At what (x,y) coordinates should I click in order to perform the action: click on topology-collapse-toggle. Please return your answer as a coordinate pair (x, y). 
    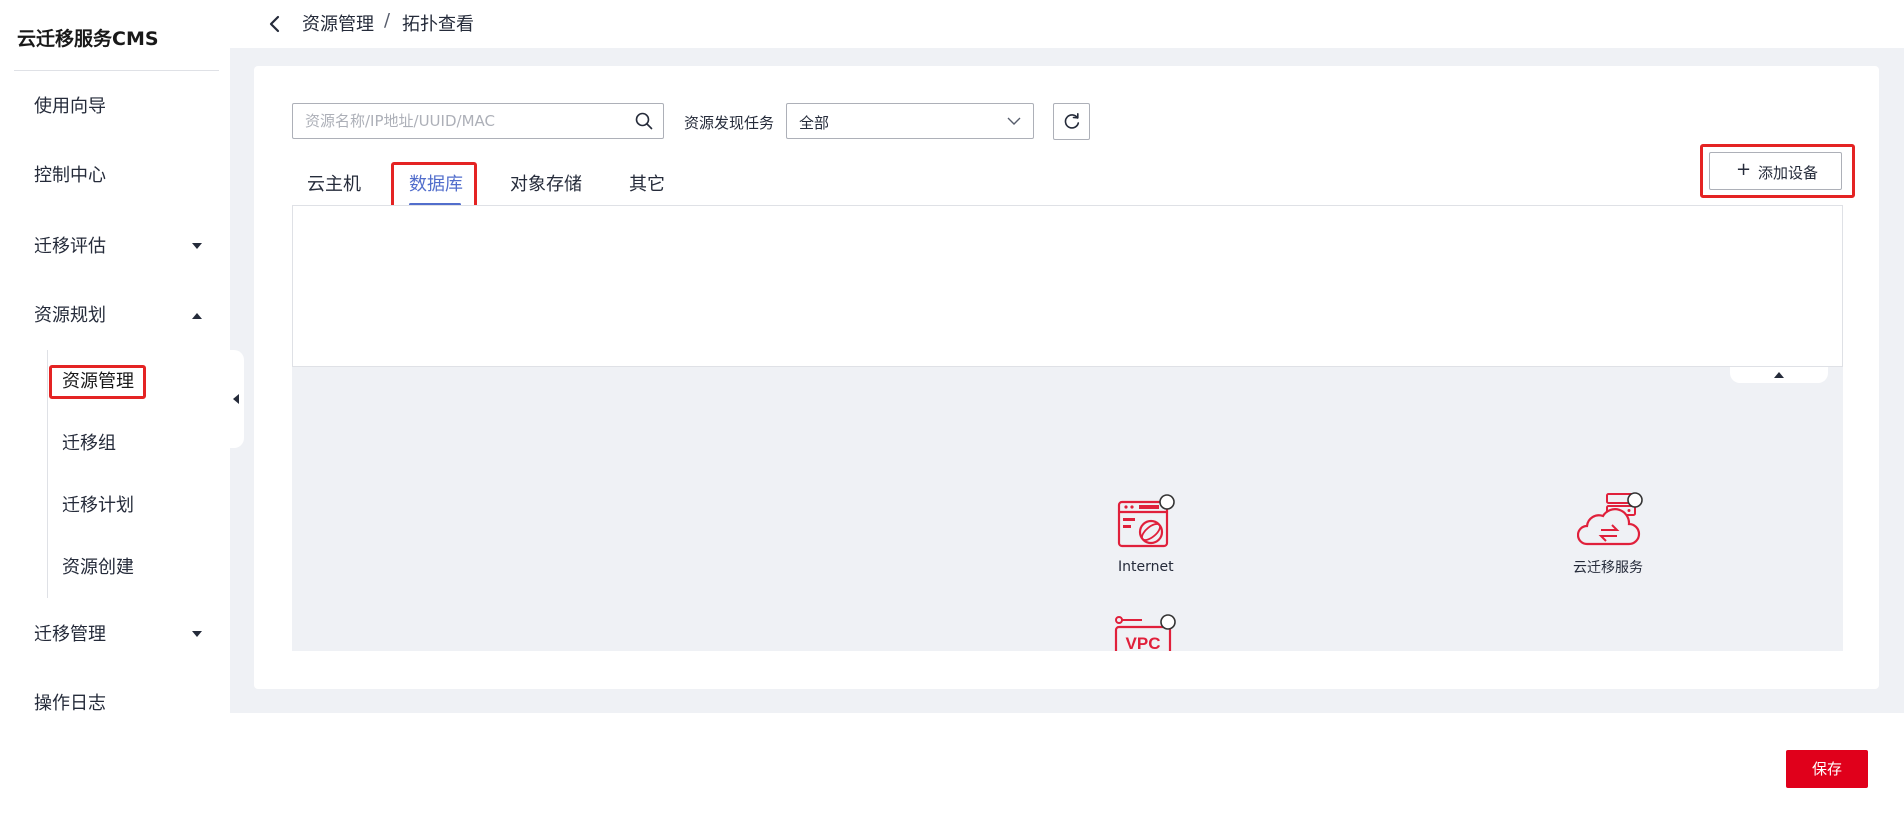
    Looking at the image, I should click on (1779, 375).